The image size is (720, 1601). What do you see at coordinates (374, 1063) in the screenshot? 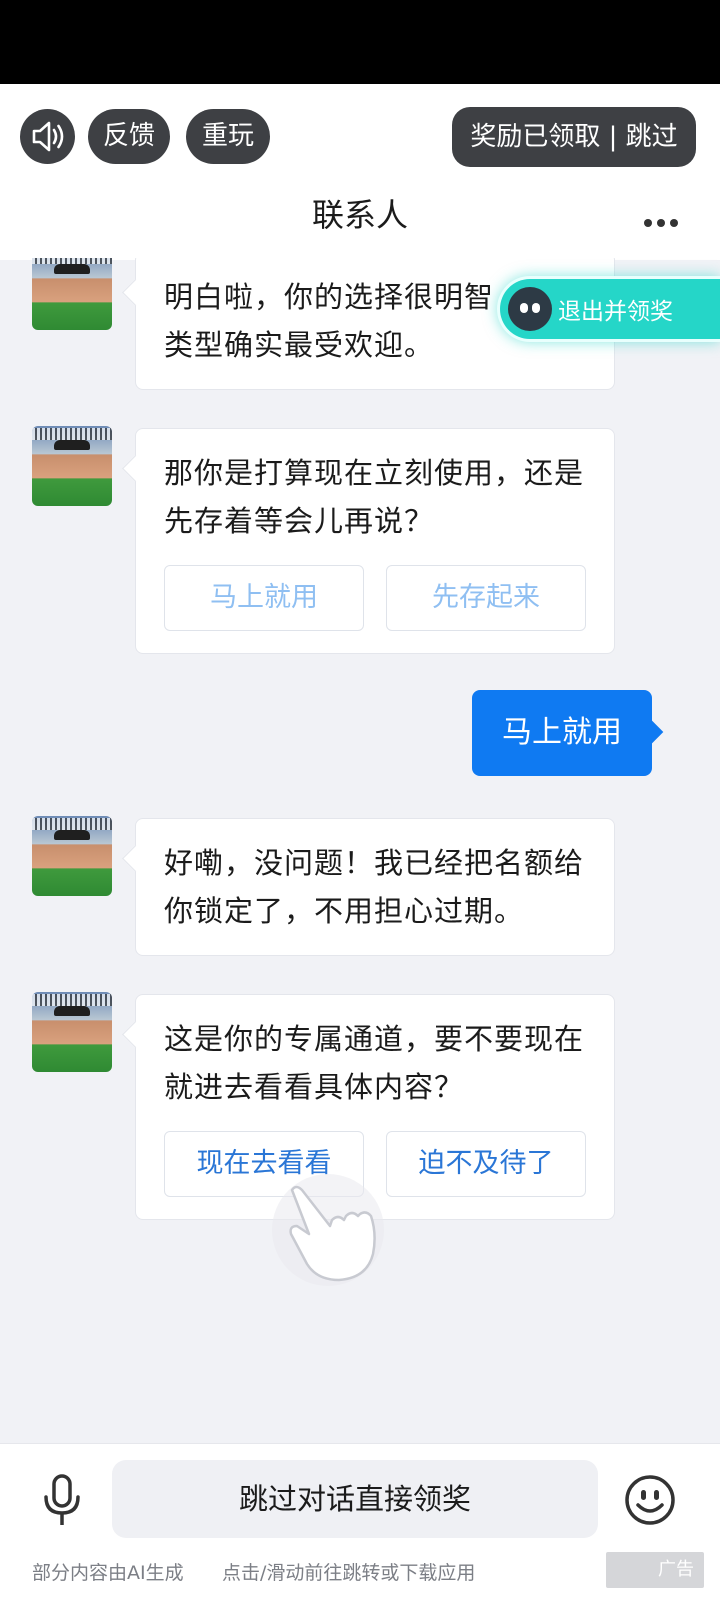
I see `message-text: 这是你的专属通道，要不要现在就进去看看具体内容？` at bounding box center [374, 1063].